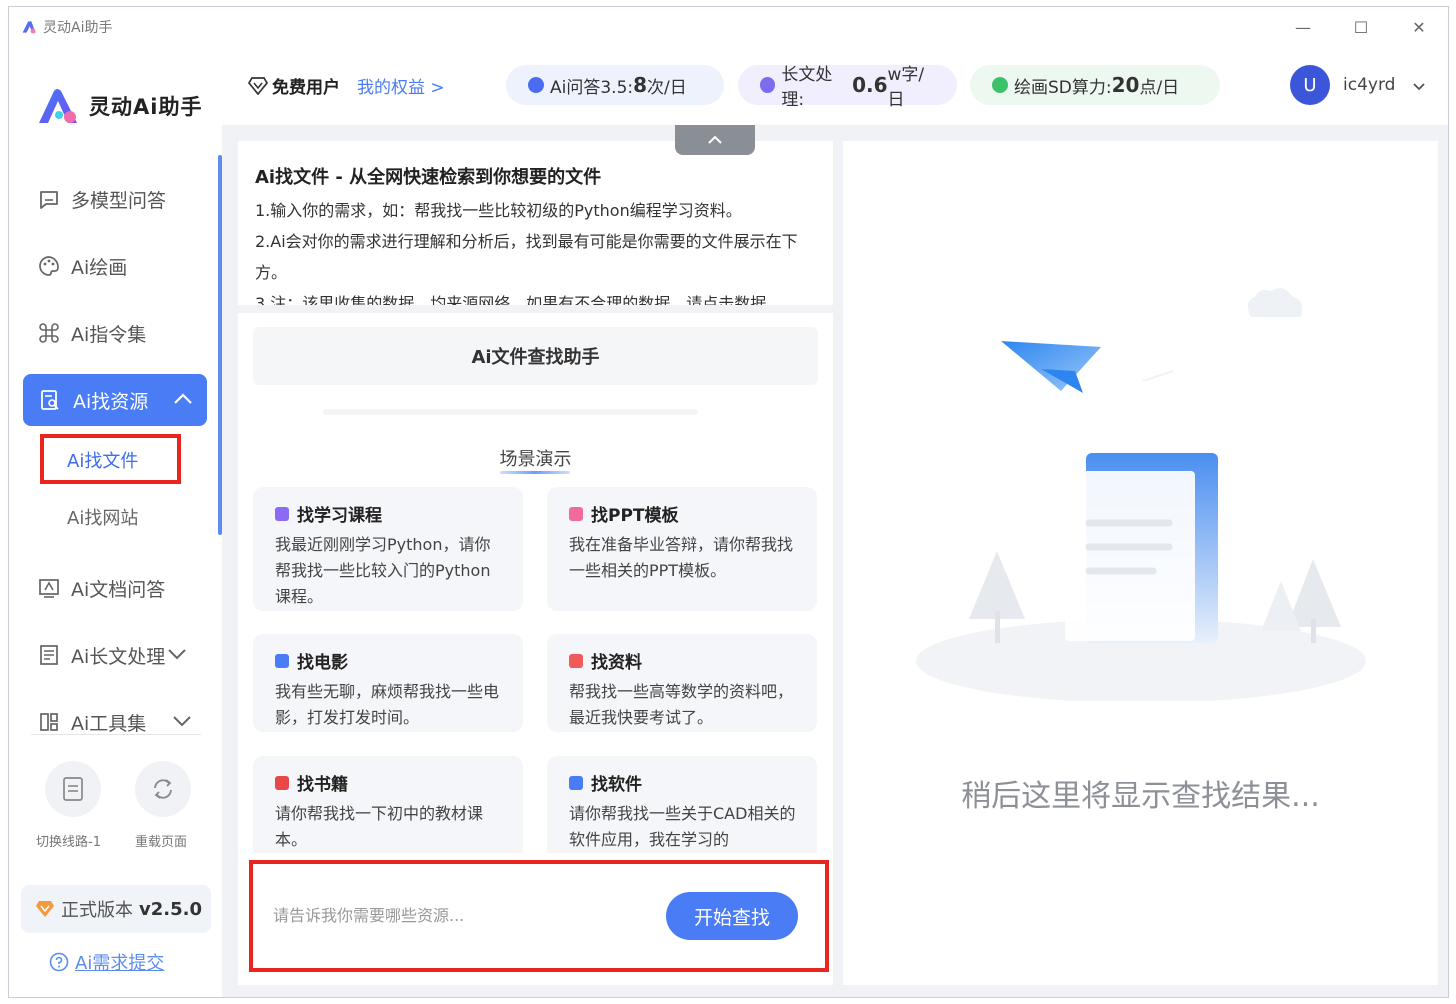 The image size is (1456, 1004). I want to click on reload-button, so click(163, 789).